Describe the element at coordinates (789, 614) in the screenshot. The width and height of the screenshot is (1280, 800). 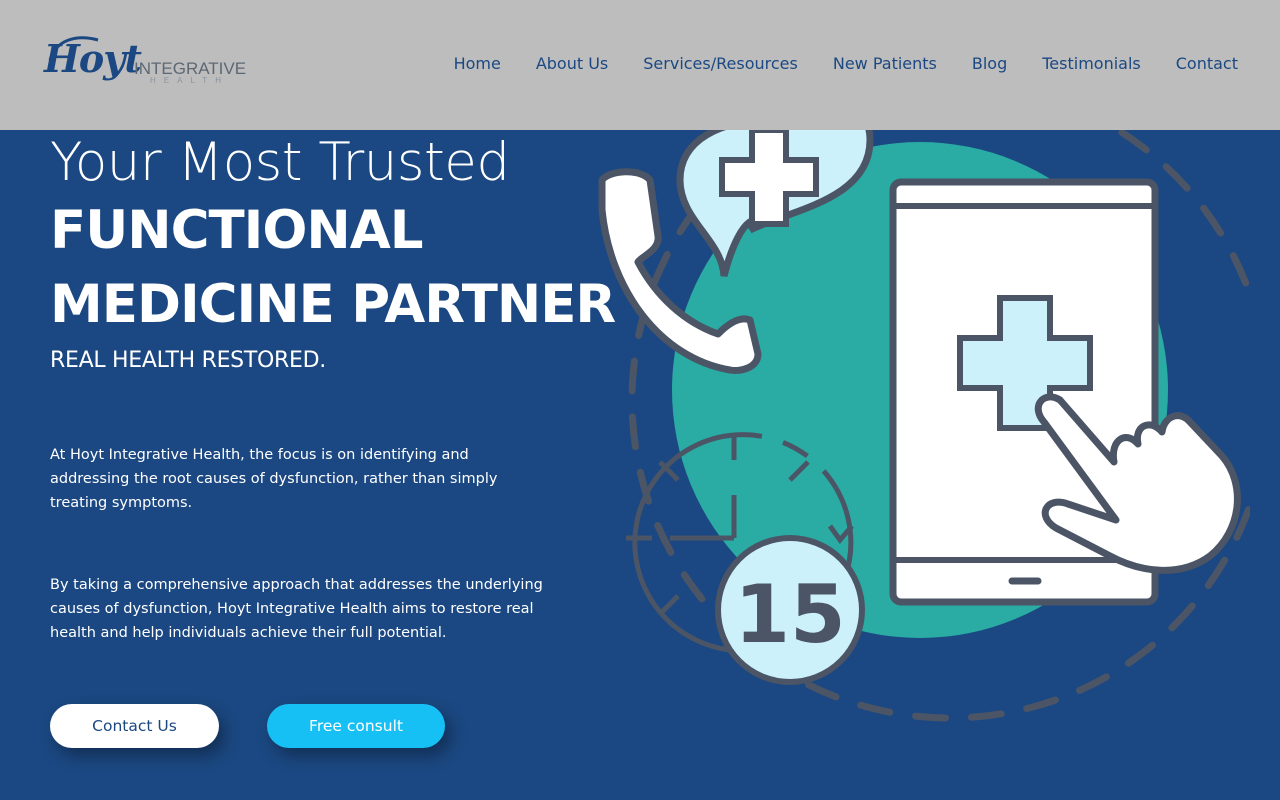
I see `timer-value: 15` at that location.